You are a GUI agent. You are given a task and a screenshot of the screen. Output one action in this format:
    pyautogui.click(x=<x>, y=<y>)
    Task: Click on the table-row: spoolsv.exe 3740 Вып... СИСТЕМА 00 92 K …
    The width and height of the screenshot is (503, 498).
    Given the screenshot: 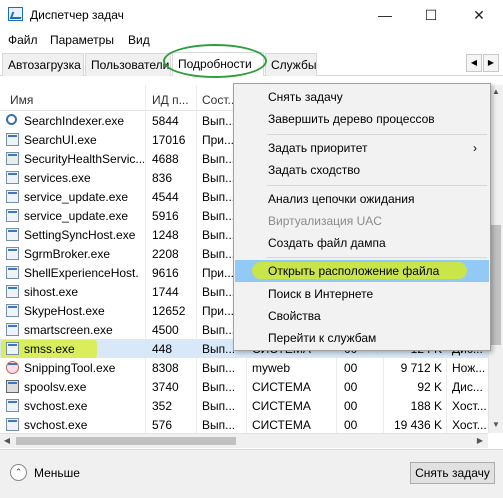 What is the action you would take?
    pyautogui.click(x=244, y=386)
    